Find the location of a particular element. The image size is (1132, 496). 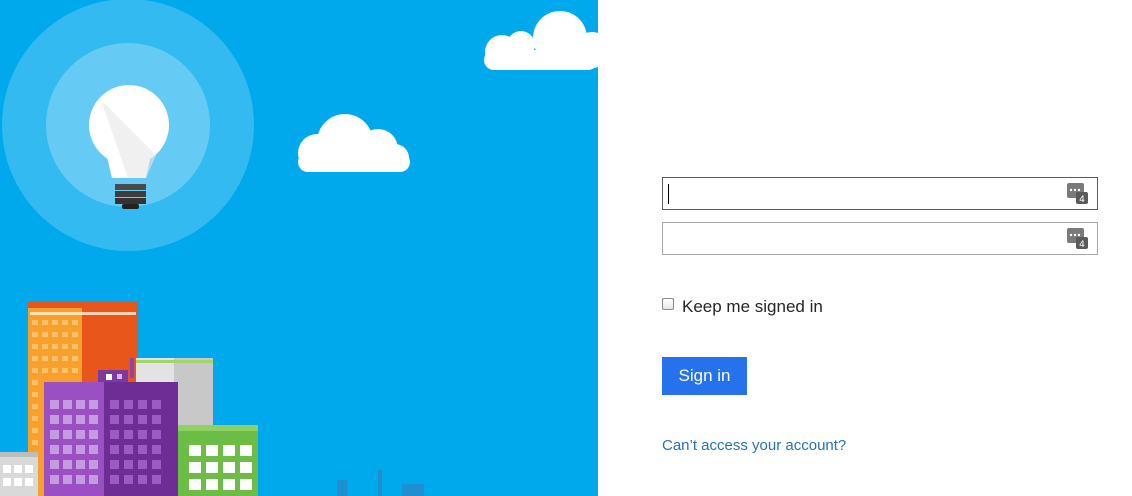

password-input is located at coordinates (880, 238).